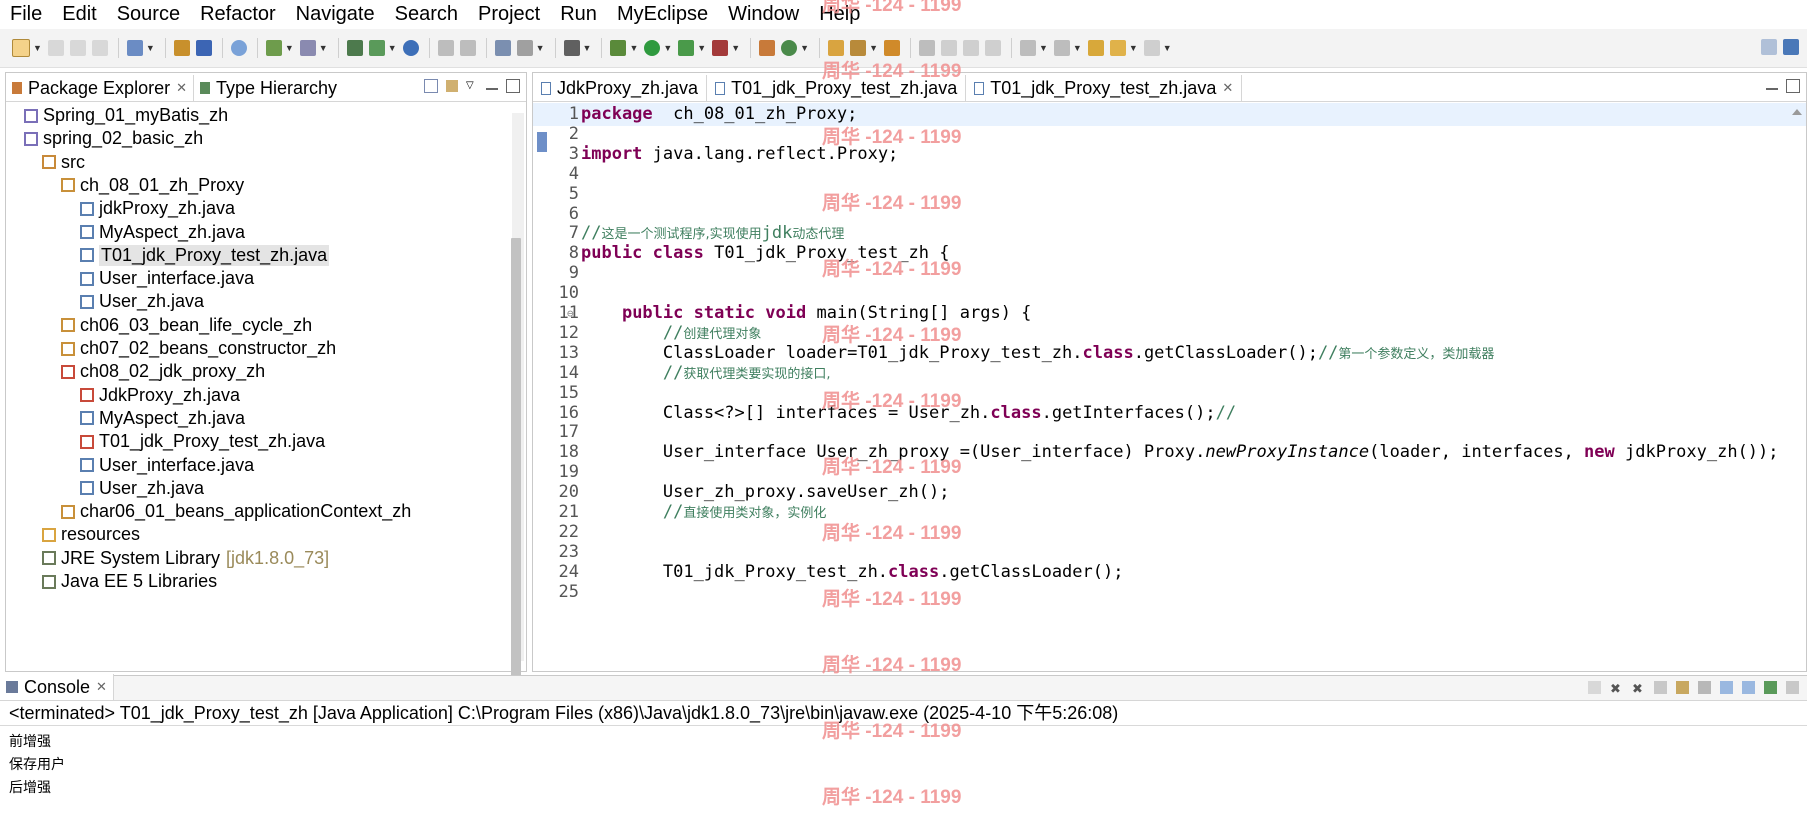  Describe the element at coordinates (198, 348) in the screenshot. I see `tree-item: ch07_02_beans_constructor_zh` at that location.